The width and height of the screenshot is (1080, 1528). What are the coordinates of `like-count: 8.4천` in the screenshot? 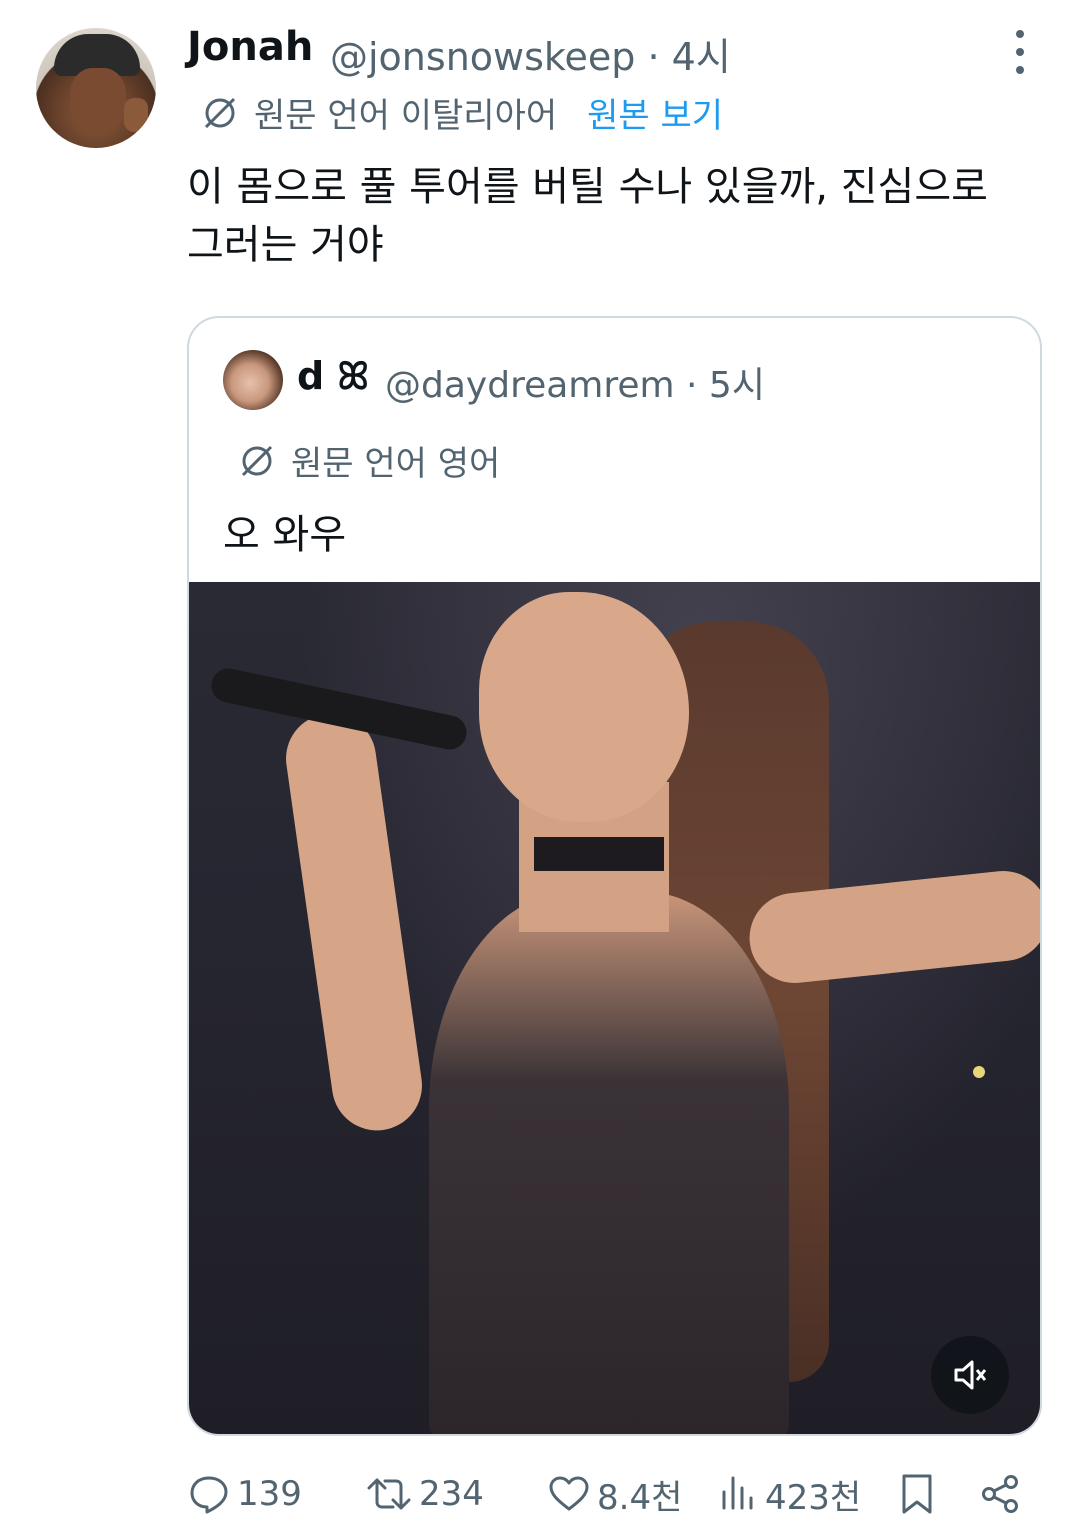 It's located at (640, 1497).